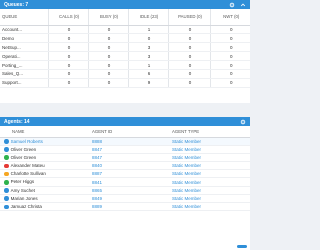 Image resolution: width=320 pixels, height=250 pixels. What do you see at coordinates (130, 141) in the screenshot?
I see `agent-id: 8888` at bounding box center [130, 141].